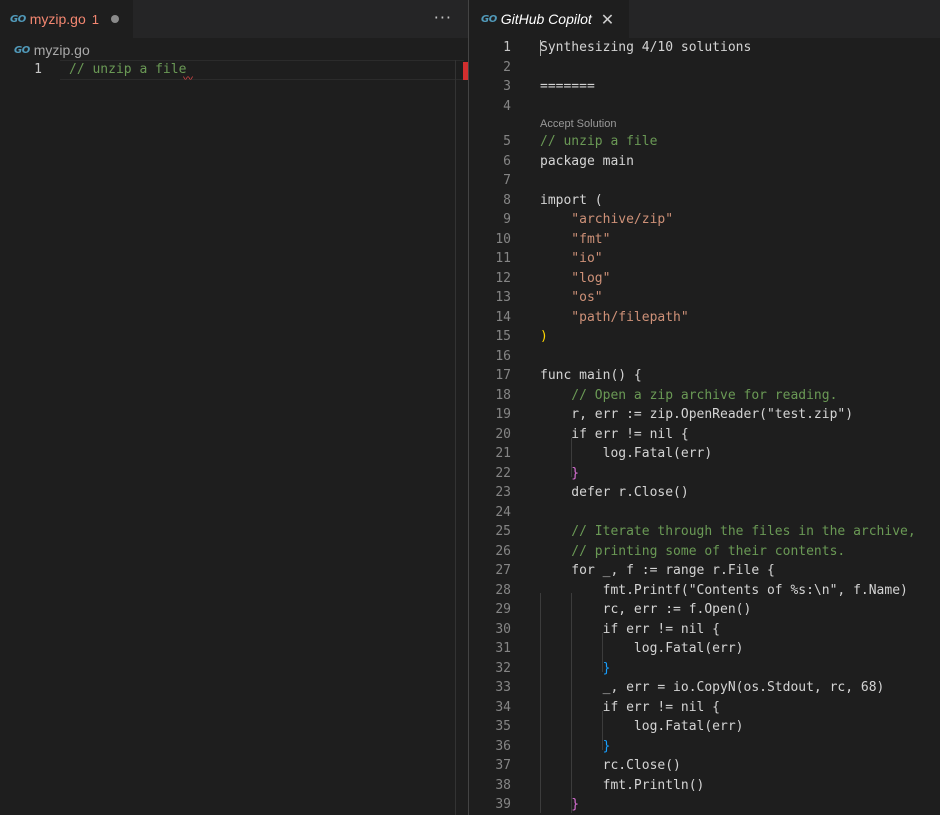  I want to click on code-line: 35 log.Fatal(err), so click(704, 727).